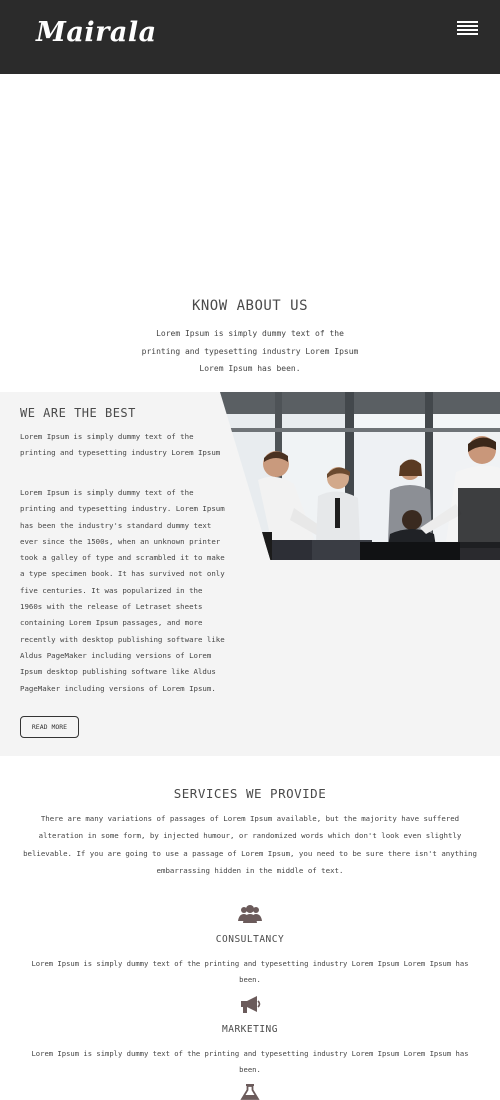  I want to click on megaphone-icon, so click(251, 1004).